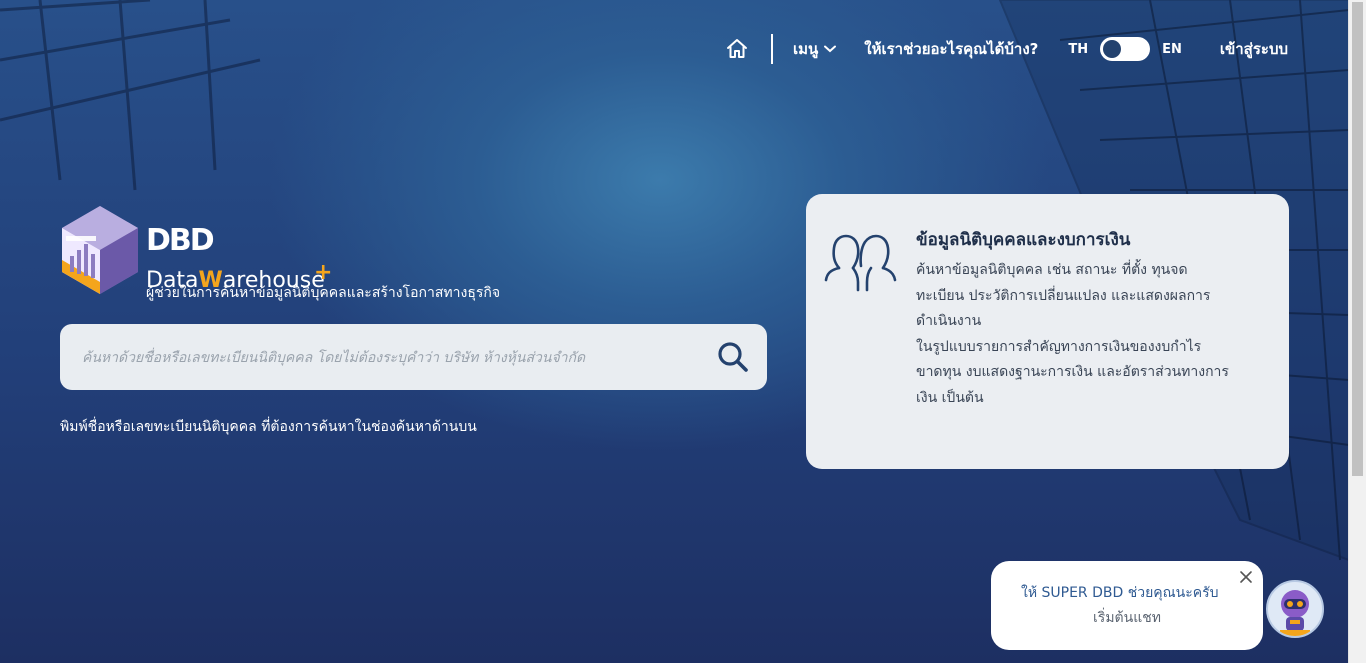 This screenshot has height=663, width=1366. Describe the element at coordinates (950, 397) in the screenshot. I see `card-line: เงิน เป็นต้น` at that location.